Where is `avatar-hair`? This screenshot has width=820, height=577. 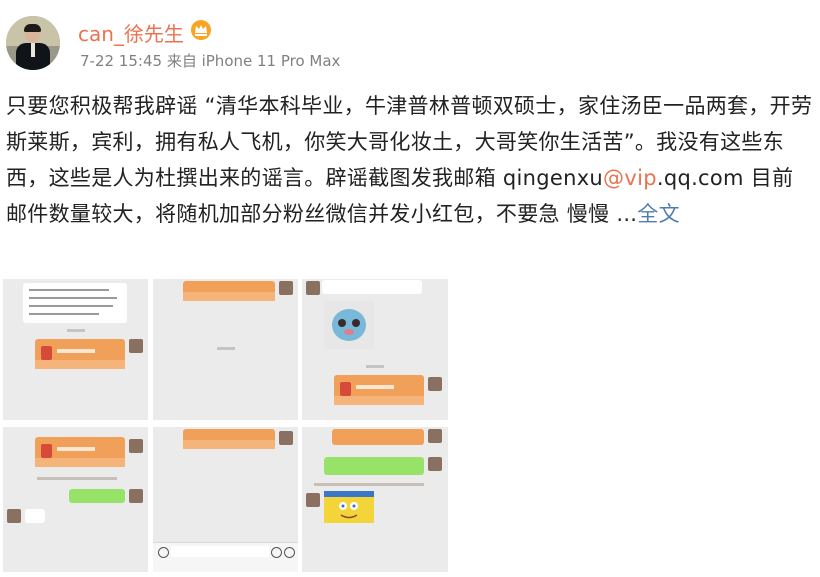 avatar-hair is located at coordinates (32, 28).